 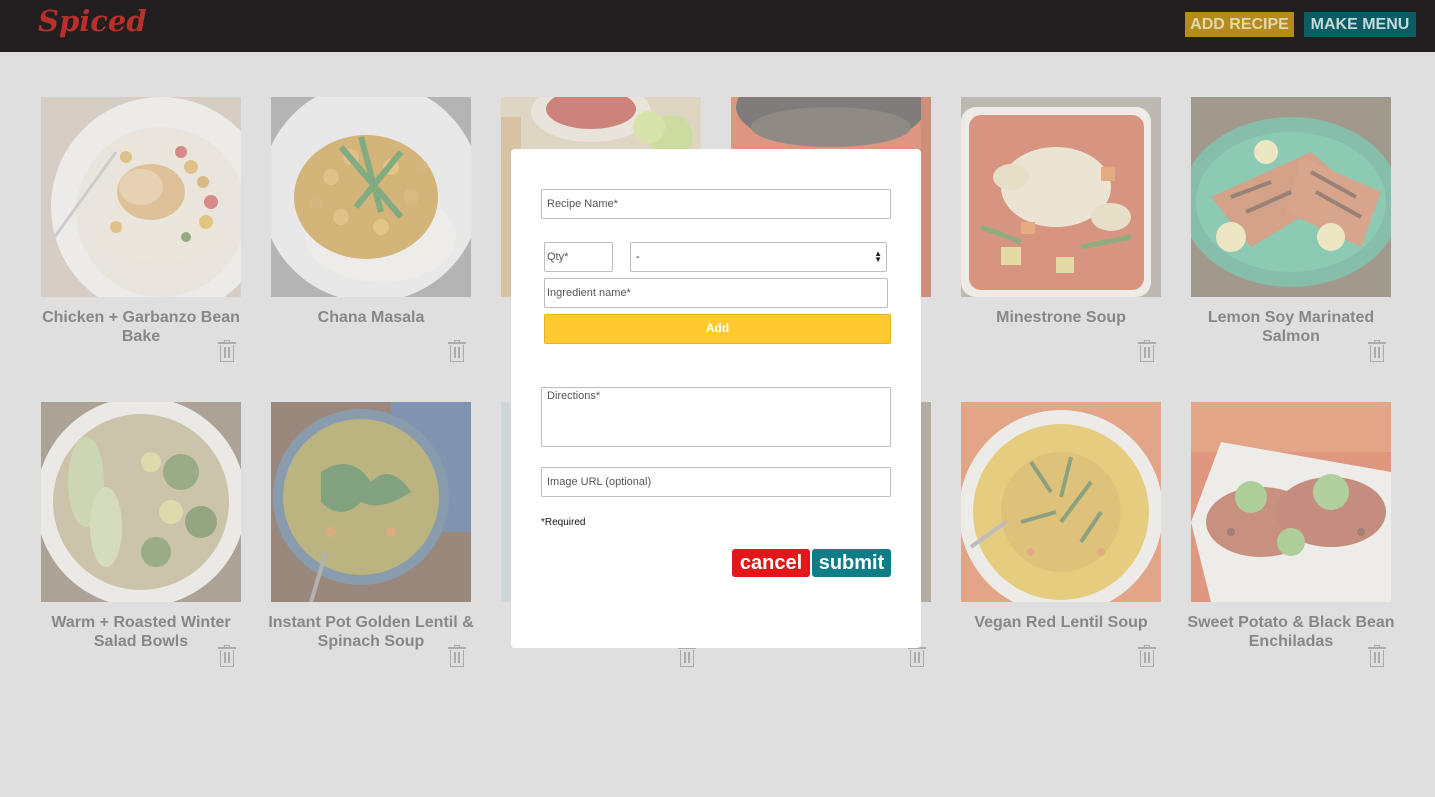 I want to click on spiced-logo: Spiced, so click(x=92, y=21).